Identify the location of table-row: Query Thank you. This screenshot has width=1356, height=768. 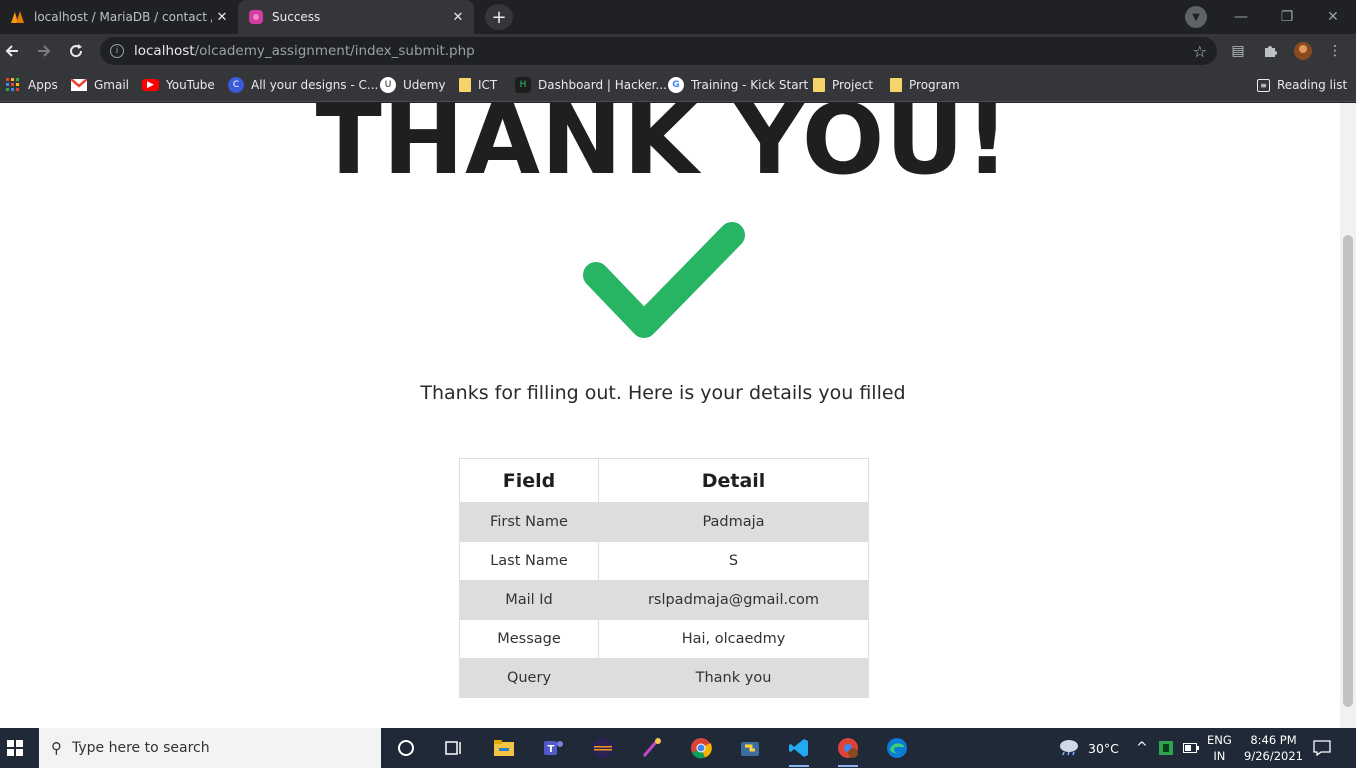
(664, 678).